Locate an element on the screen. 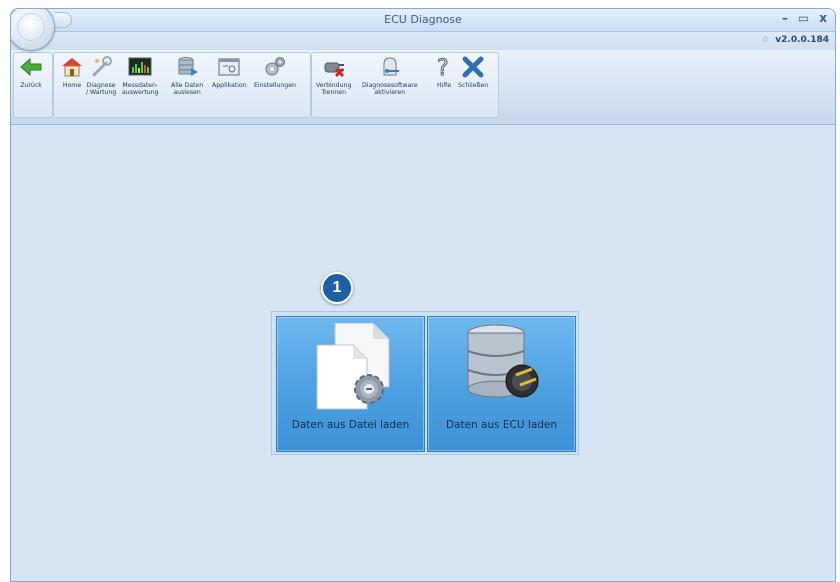  wrench-icon is located at coordinates (101, 67).